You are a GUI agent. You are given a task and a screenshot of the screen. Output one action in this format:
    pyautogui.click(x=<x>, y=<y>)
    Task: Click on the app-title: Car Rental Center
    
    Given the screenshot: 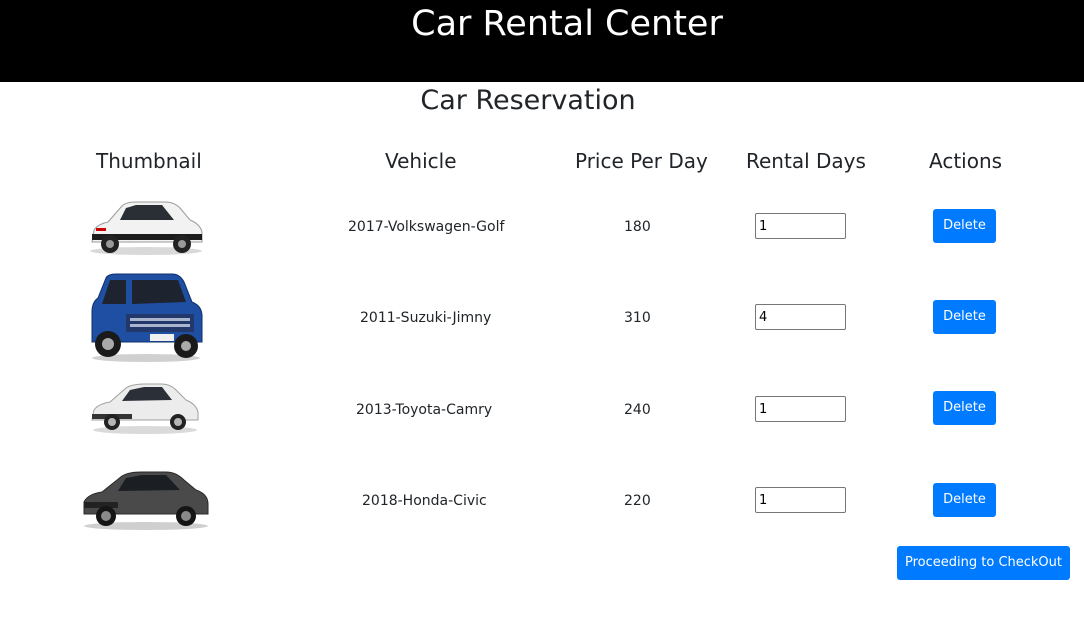 What is the action you would take?
    pyautogui.click(x=567, y=24)
    